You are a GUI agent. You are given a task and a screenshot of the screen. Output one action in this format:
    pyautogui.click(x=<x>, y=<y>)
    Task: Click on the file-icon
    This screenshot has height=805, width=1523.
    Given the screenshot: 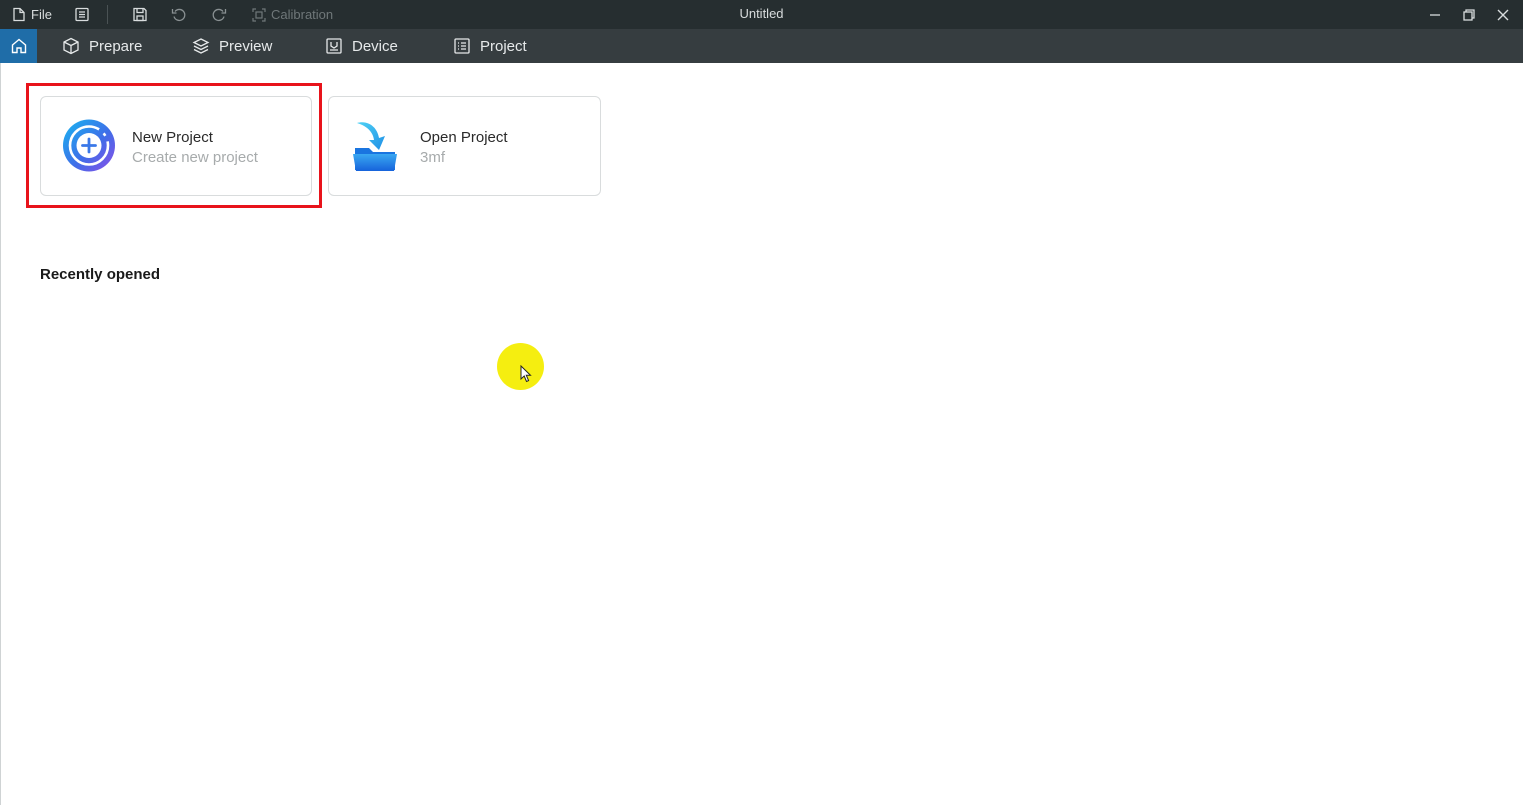 What is the action you would take?
    pyautogui.click(x=19, y=14)
    